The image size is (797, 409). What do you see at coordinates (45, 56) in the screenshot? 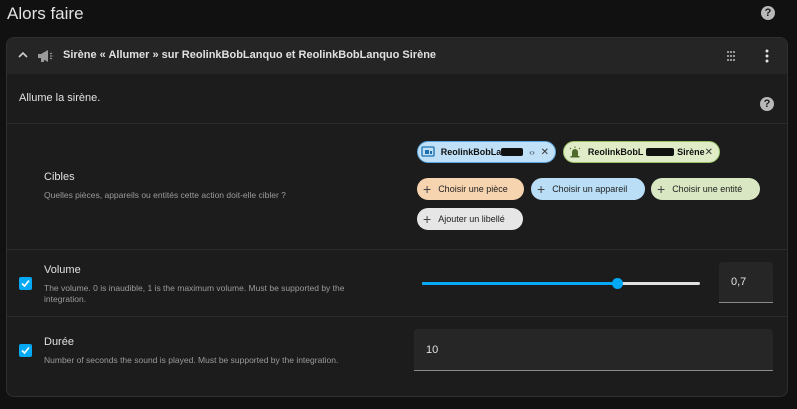
I see `megaphone-icon` at bounding box center [45, 56].